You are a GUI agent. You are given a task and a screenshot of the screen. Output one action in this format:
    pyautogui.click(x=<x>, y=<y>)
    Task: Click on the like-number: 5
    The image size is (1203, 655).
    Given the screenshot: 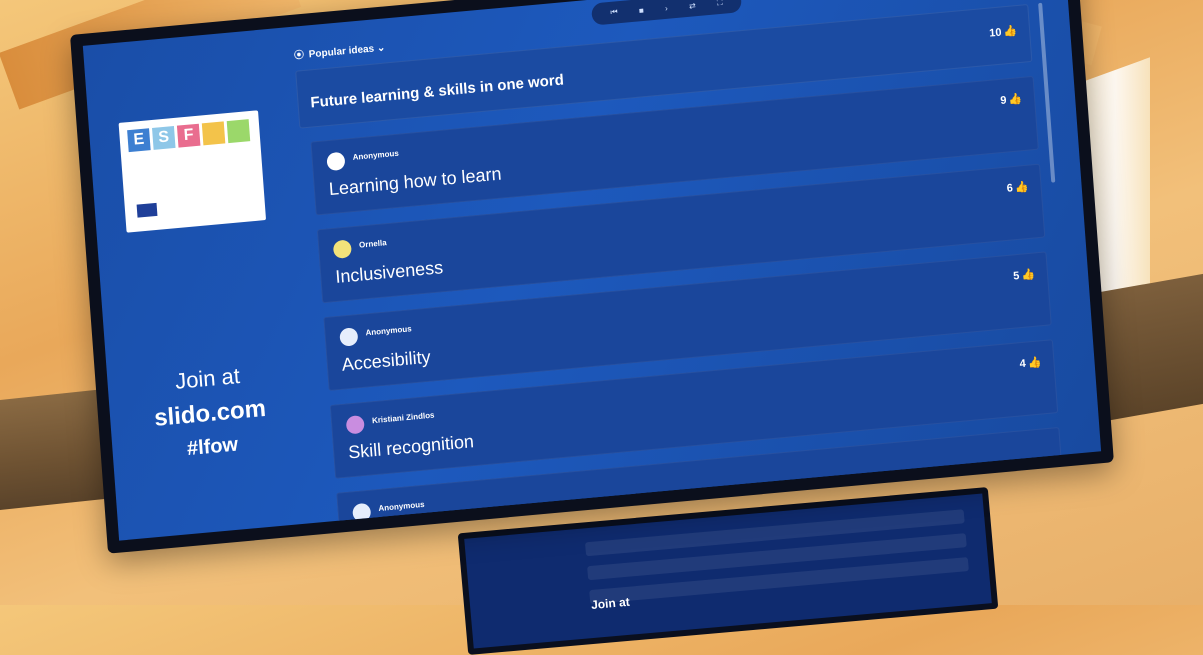 What is the action you would take?
    pyautogui.click(x=1016, y=276)
    